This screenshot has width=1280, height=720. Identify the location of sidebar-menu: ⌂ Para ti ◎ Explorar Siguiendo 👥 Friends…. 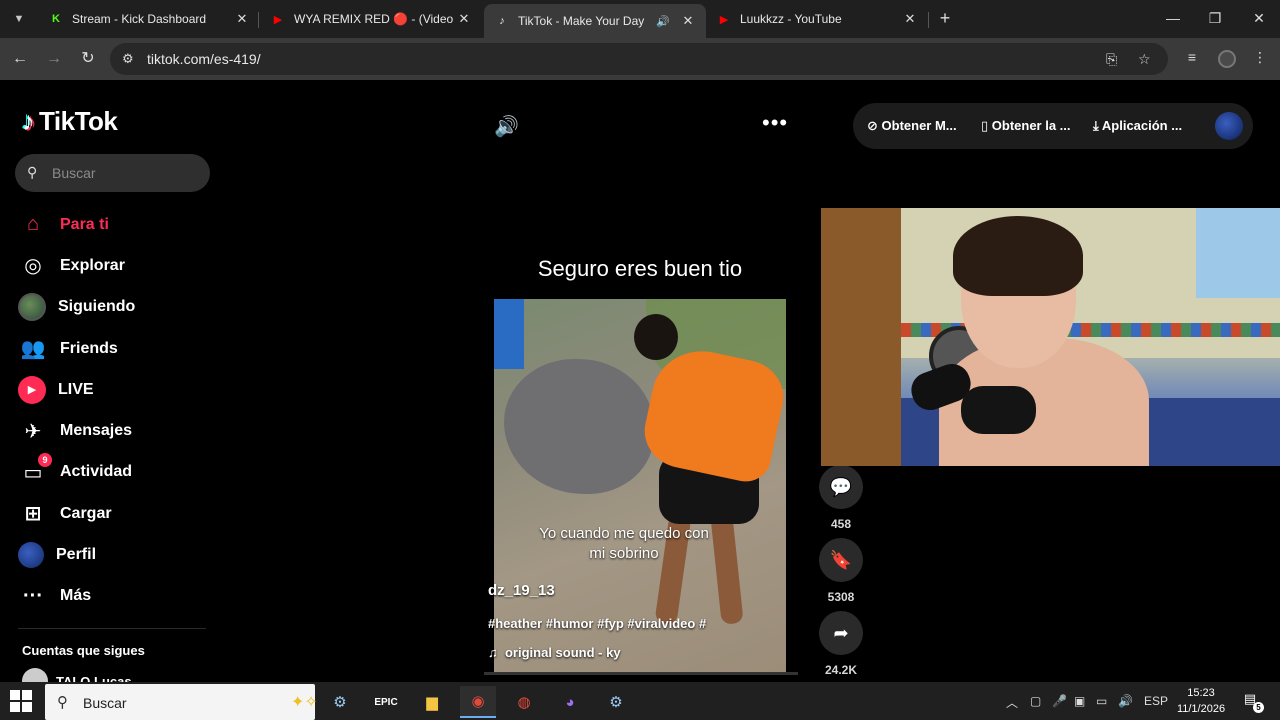
(118, 410).